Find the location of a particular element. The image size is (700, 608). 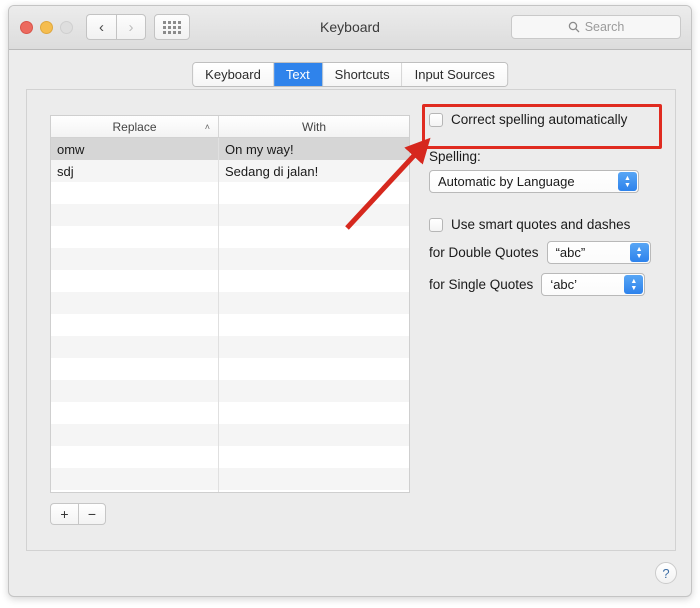

smart-quotes-checkbox-row: Use smart quotes and dashes is located at coordinates (544, 224).